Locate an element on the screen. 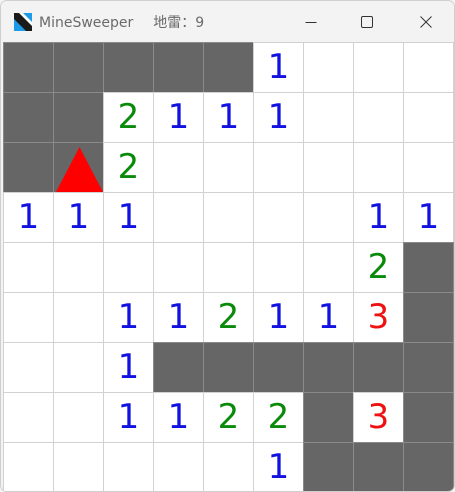 The width and height of the screenshot is (455, 492). maximize-button is located at coordinates (367, 22).